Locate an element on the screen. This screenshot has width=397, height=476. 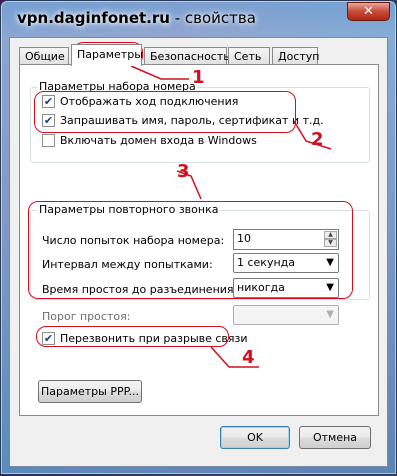
annotation-number-1: 1 is located at coordinates (198, 77).